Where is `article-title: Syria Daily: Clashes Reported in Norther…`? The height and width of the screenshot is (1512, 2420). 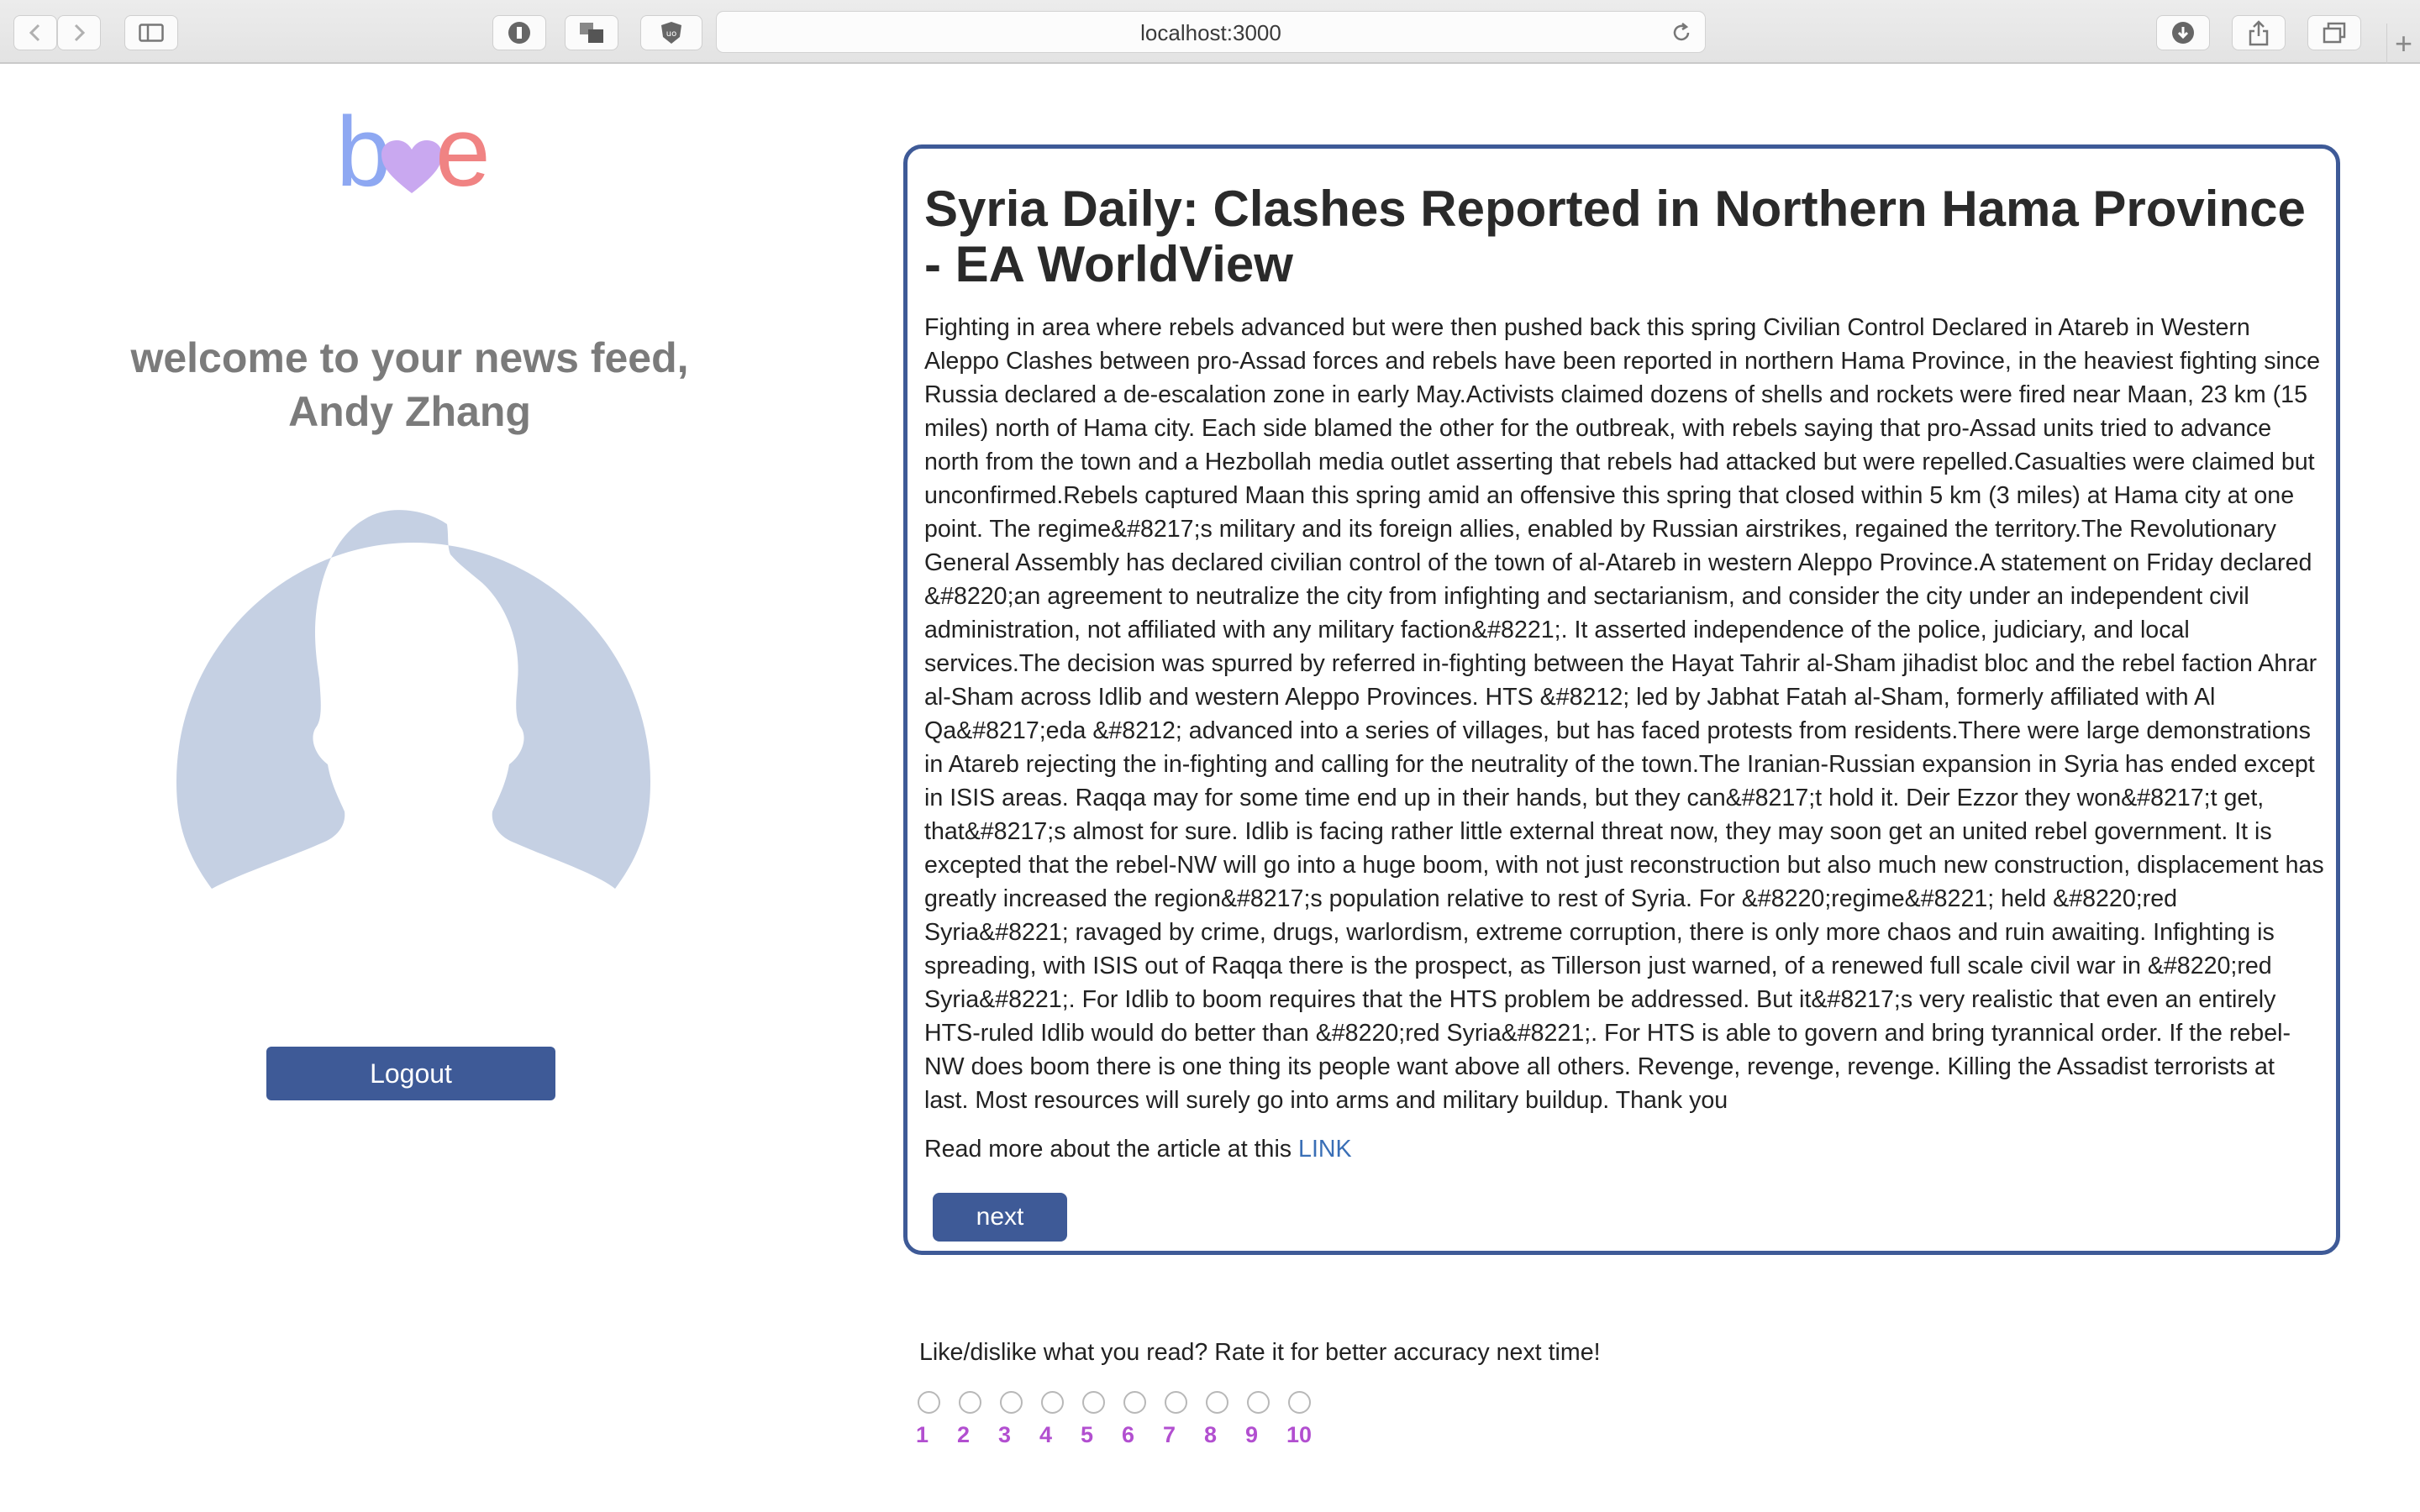
article-title: Syria Daily: Clashes Reported in Norther… is located at coordinates (1615, 236).